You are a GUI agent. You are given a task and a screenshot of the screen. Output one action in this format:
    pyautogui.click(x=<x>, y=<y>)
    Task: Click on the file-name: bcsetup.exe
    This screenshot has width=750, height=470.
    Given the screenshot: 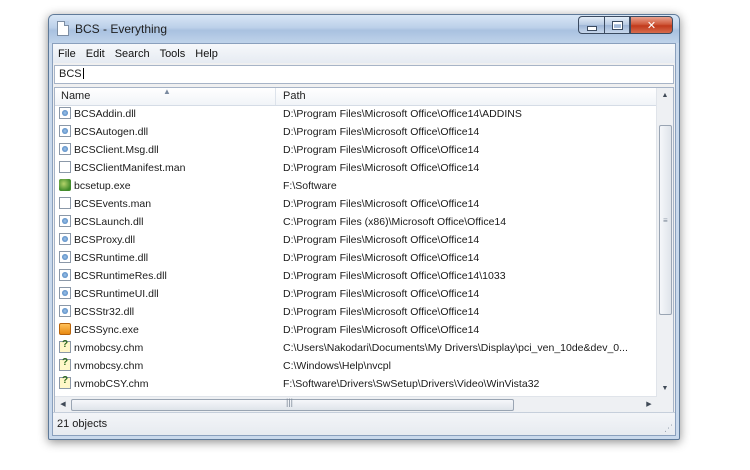 What is the action you would take?
    pyautogui.click(x=102, y=186)
    